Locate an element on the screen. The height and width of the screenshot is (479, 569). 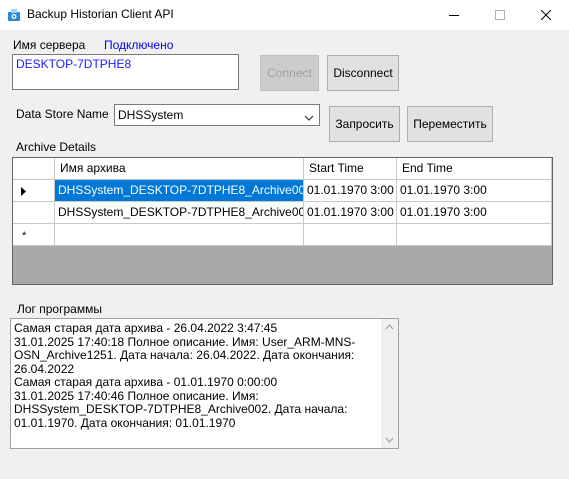
connect-button: Connect is located at coordinates (289, 73).